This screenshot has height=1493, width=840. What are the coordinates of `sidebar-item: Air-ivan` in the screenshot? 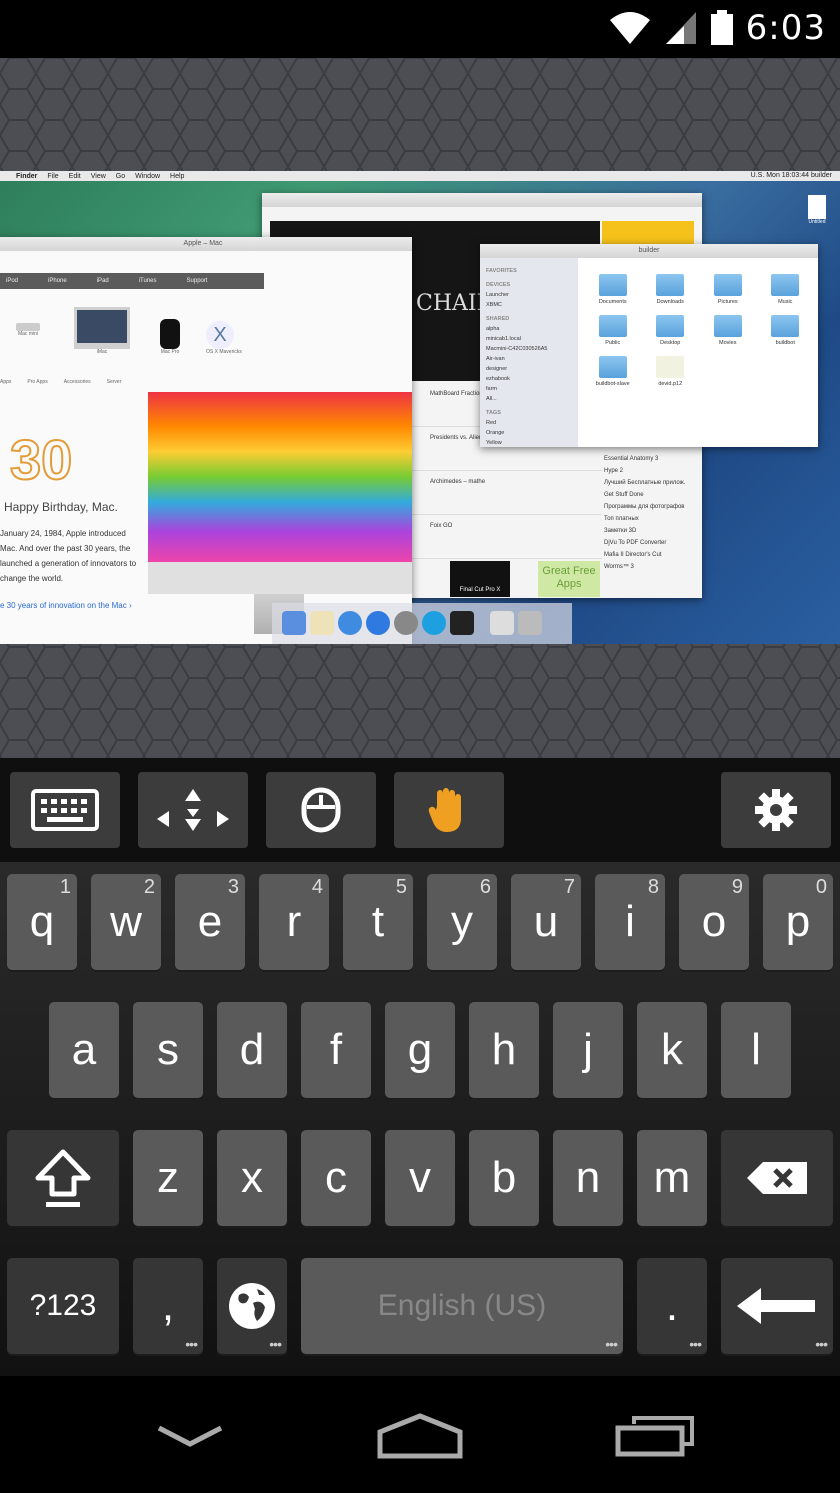 It's located at (529, 359).